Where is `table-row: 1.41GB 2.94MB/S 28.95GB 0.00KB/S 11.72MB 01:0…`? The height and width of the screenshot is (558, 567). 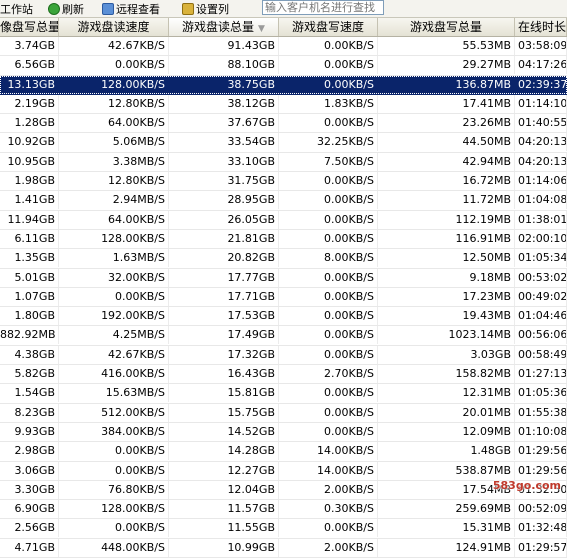
table-row: 1.41GB 2.94MB/S 28.95GB 0.00KB/S 11.72MB 01:0… is located at coordinates (283, 201).